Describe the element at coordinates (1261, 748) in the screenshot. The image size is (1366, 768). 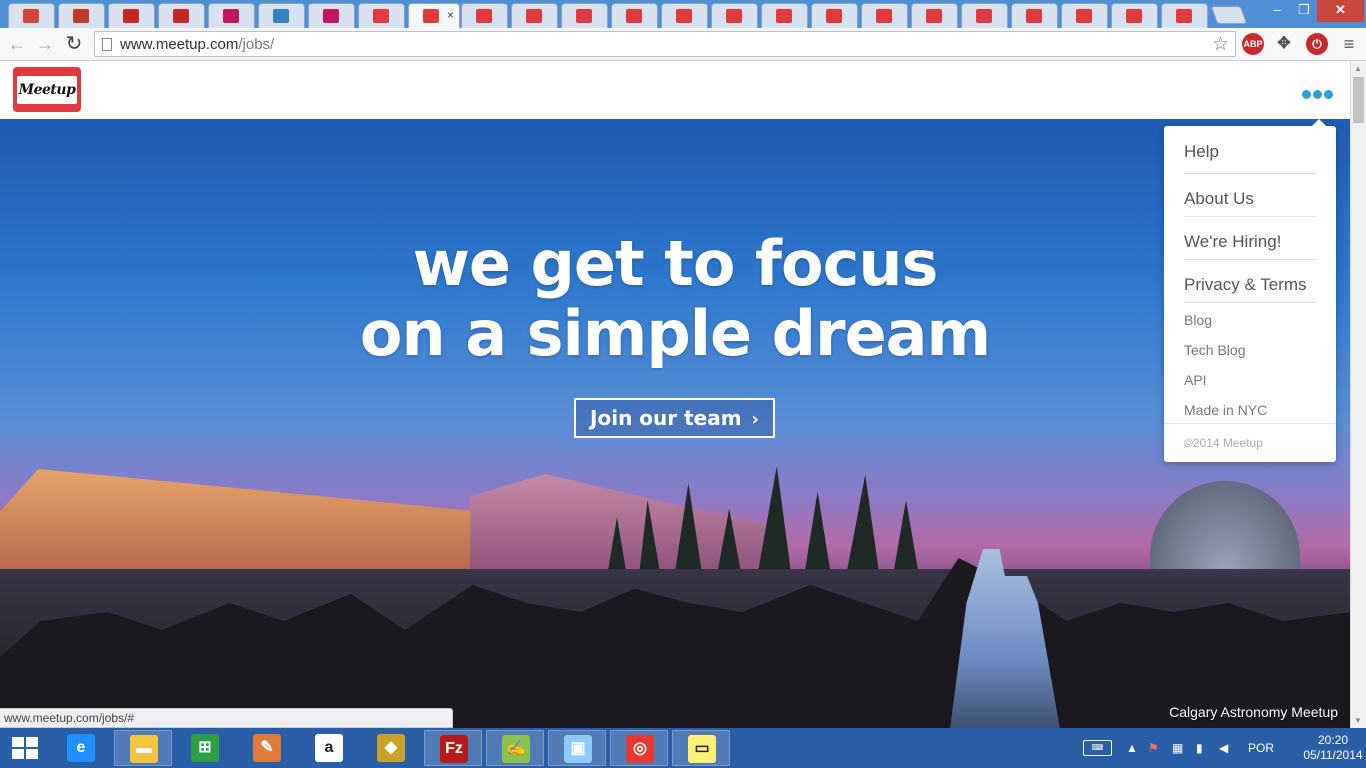
I see `language-indicator: POR` at that location.